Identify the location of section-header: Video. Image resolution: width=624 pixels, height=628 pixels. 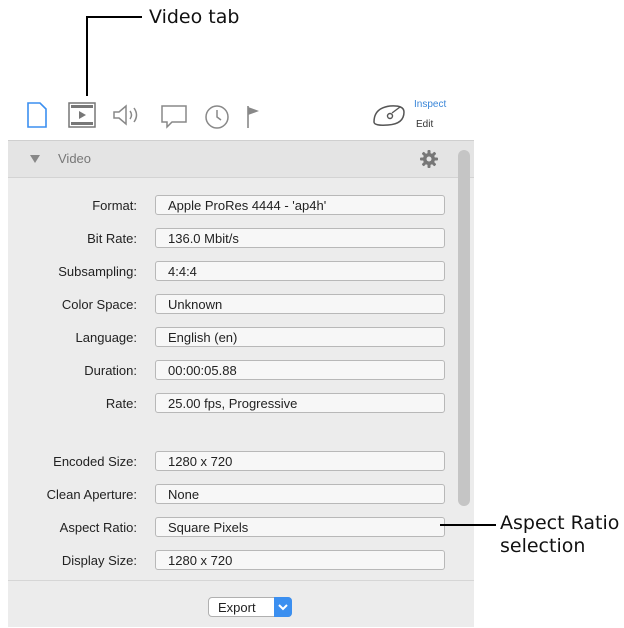
(241, 159).